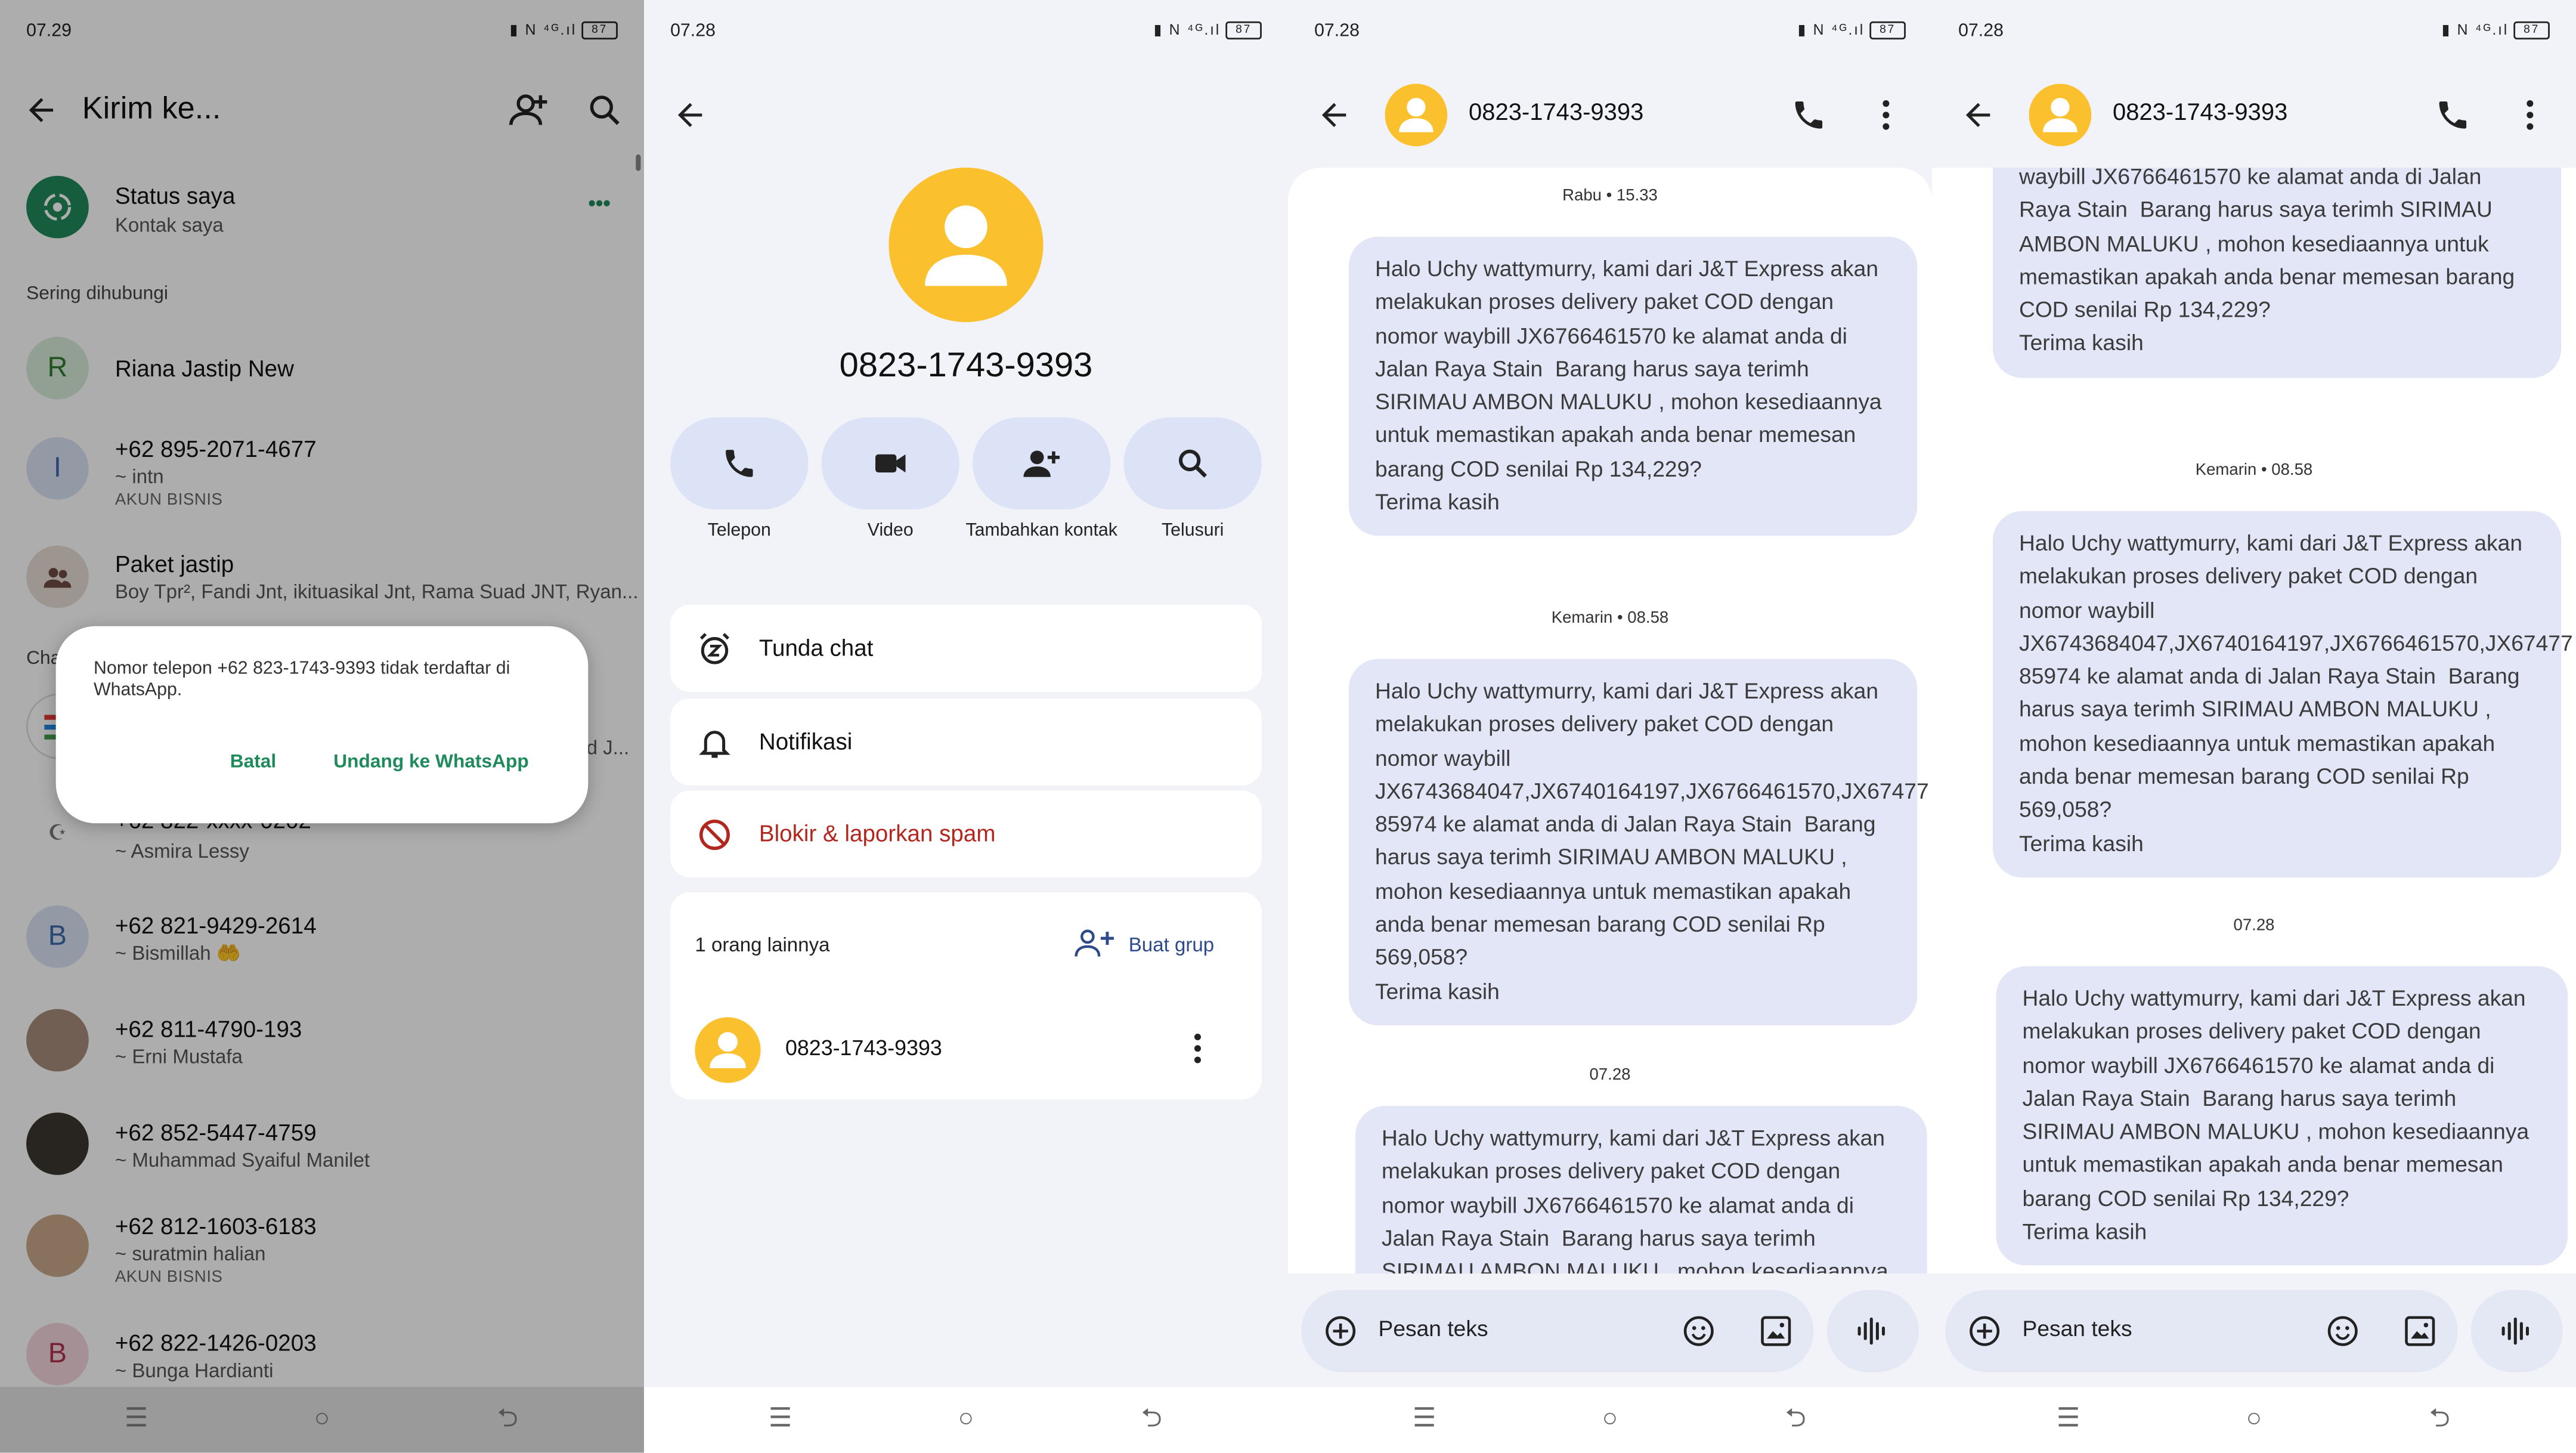 The height and width of the screenshot is (1453, 2576). Describe the element at coordinates (966, 996) in the screenshot. I see `participants-card: 1 orang lainnya Buat grup 0823-1743-9393` at that location.